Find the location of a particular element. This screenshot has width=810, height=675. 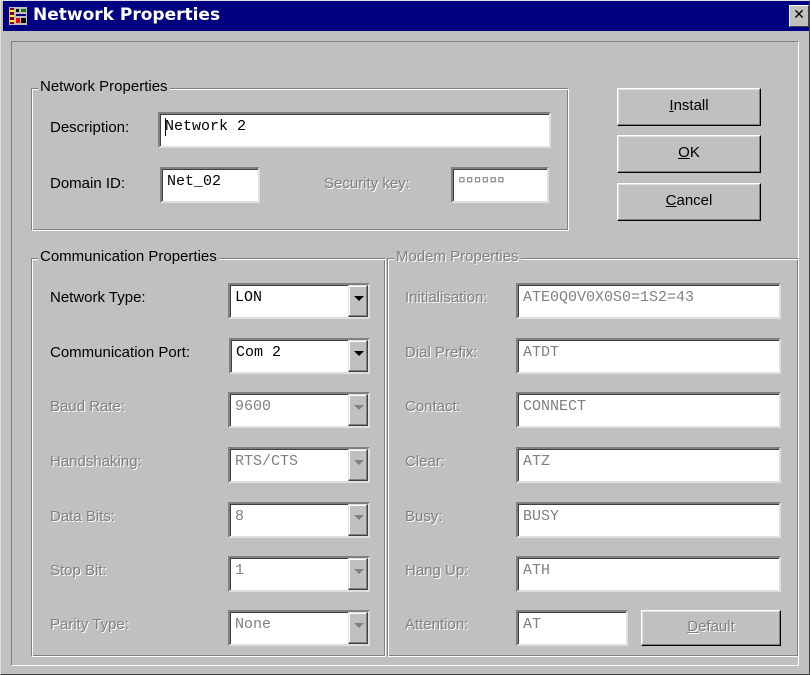

description-input: Network 2 is located at coordinates (354, 130).